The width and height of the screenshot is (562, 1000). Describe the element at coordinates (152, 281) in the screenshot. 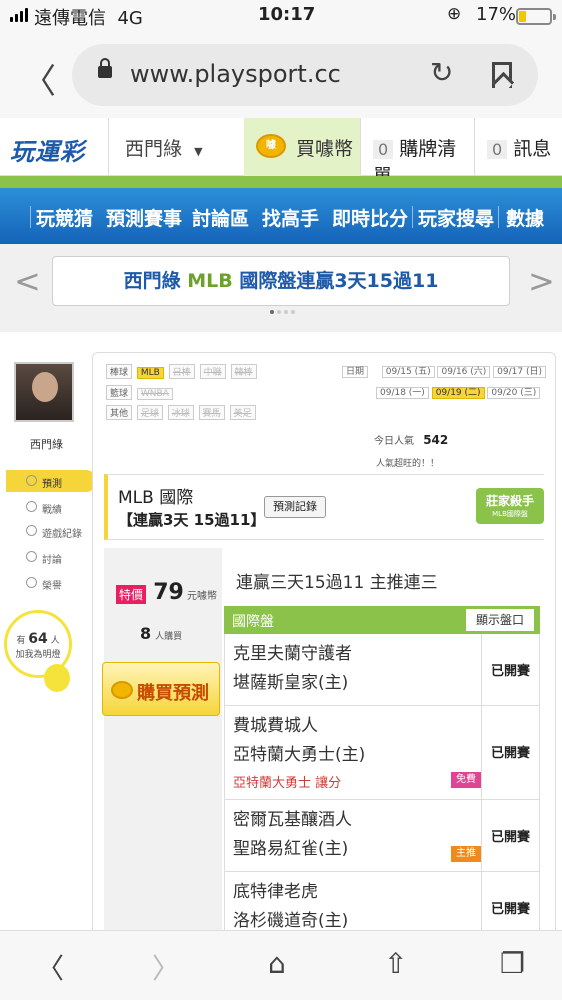

I see `banner-user: 西門綠` at that location.